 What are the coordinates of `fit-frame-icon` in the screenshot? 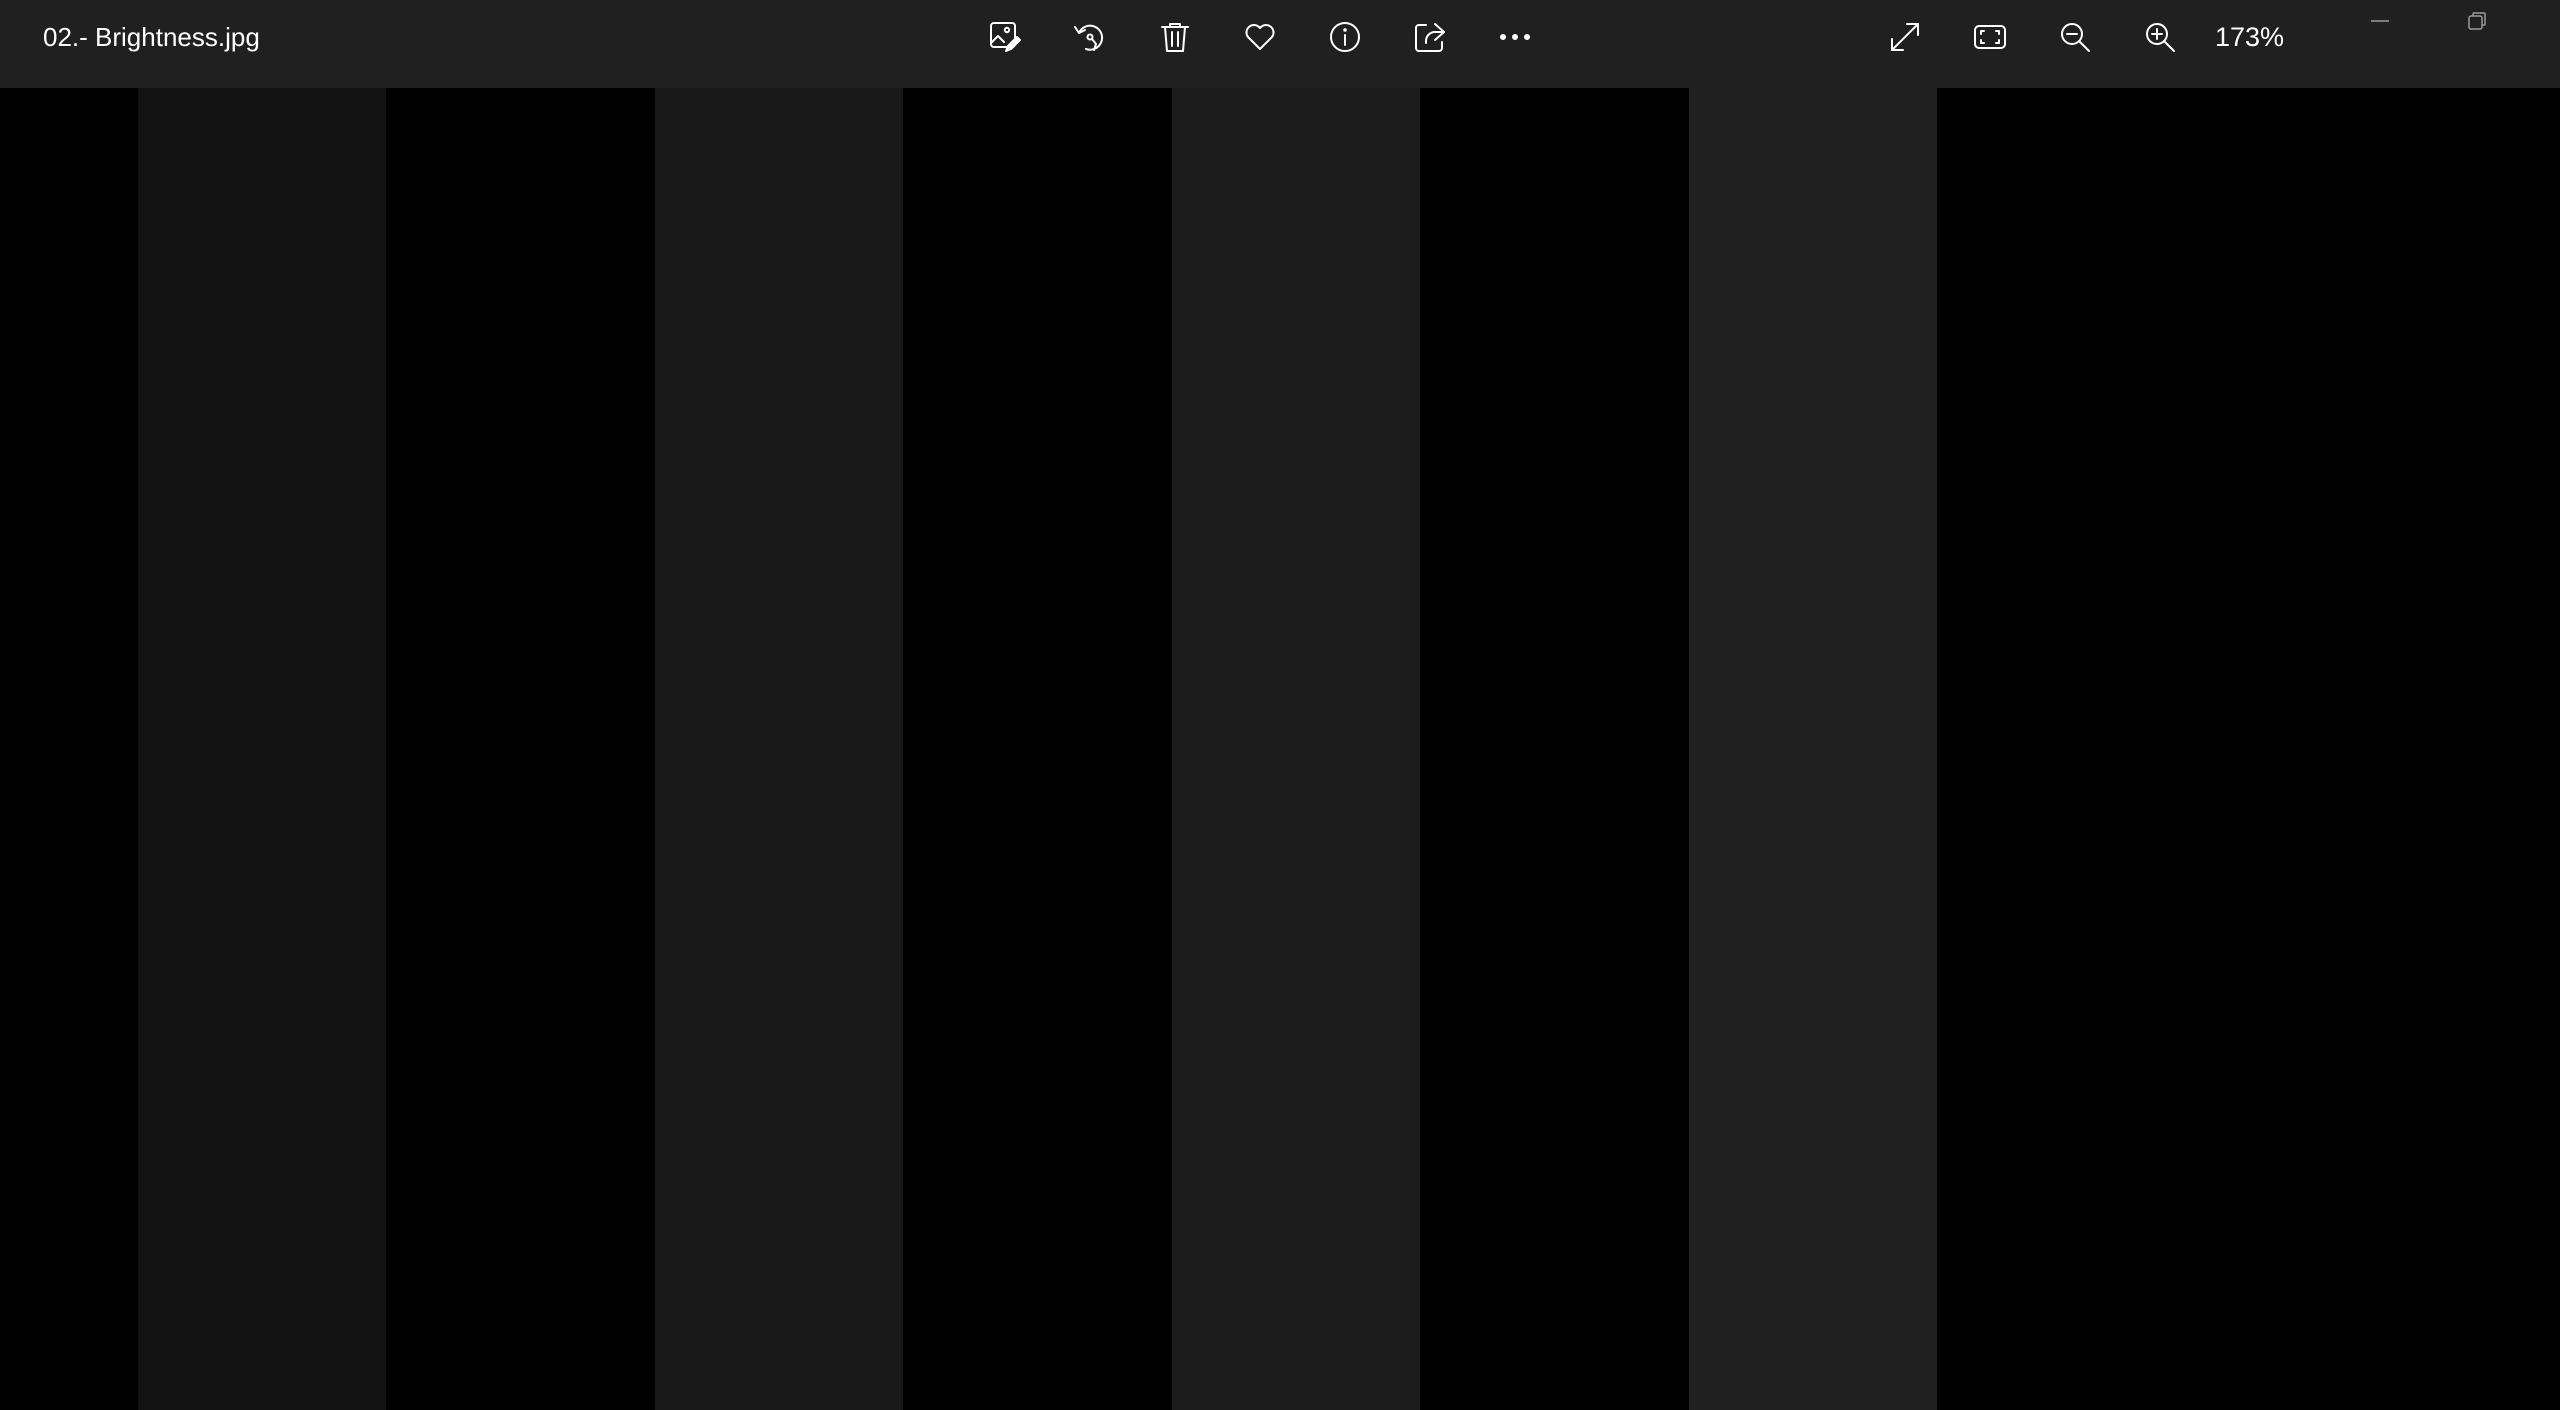 It's located at (1990, 37).